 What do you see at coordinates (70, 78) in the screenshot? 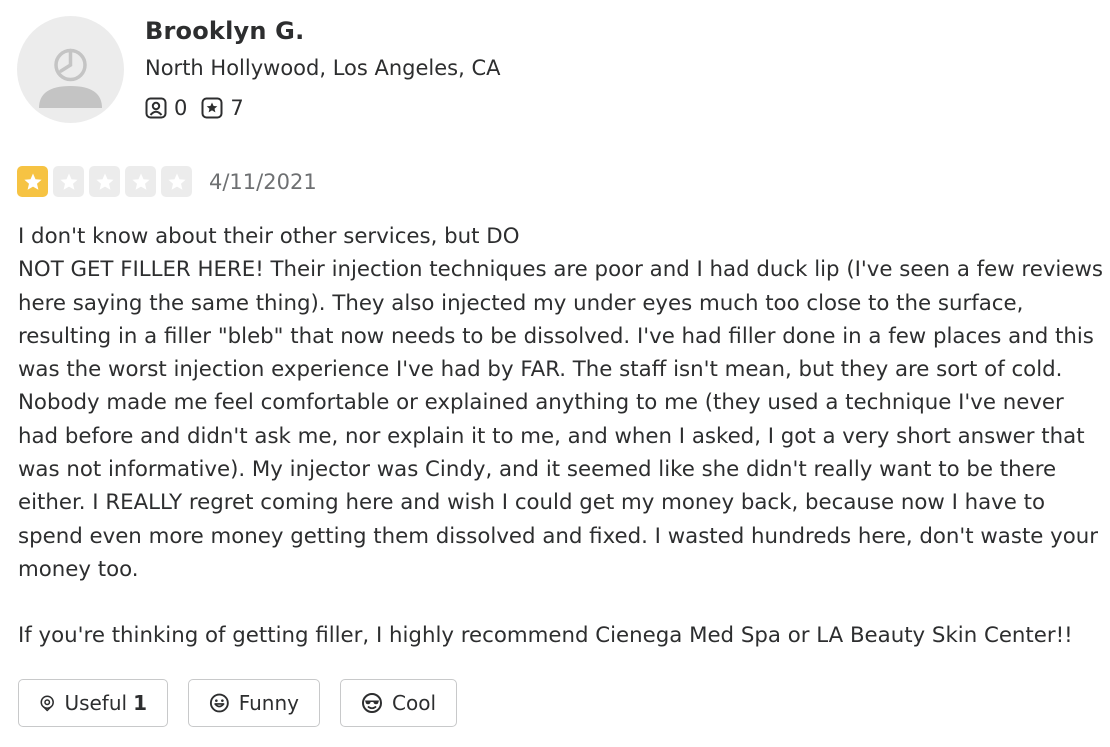
I see `default-avatar-icon` at bounding box center [70, 78].